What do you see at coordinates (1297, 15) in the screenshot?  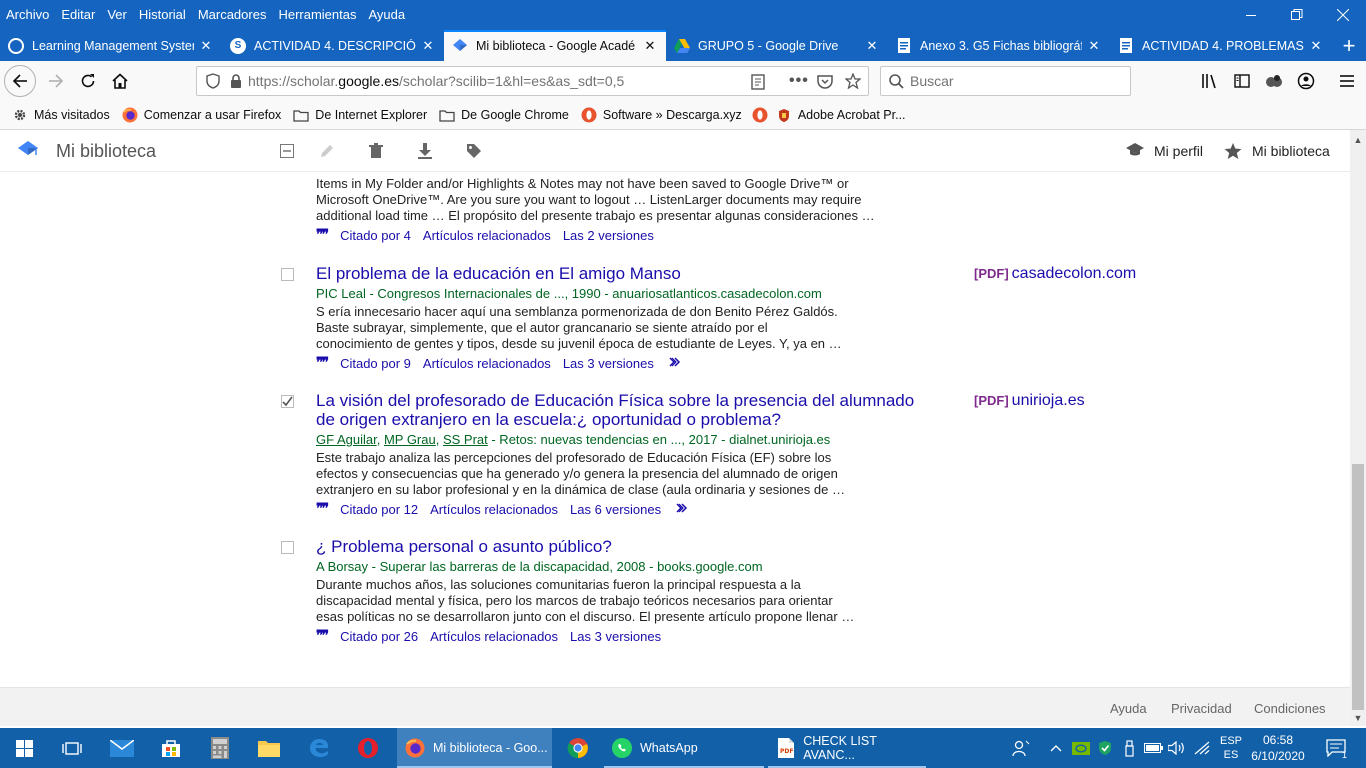 I see `restore-button` at bounding box center [1297, 15].